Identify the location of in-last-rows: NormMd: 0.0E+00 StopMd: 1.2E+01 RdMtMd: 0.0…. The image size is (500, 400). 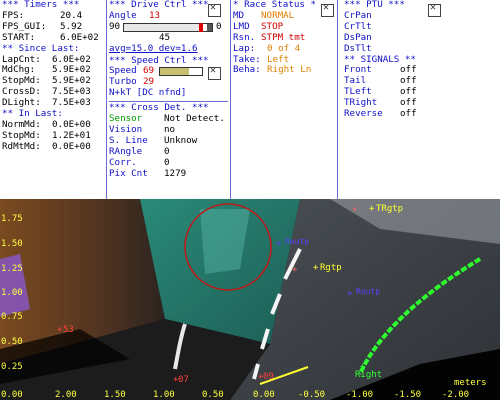
(53, 136).